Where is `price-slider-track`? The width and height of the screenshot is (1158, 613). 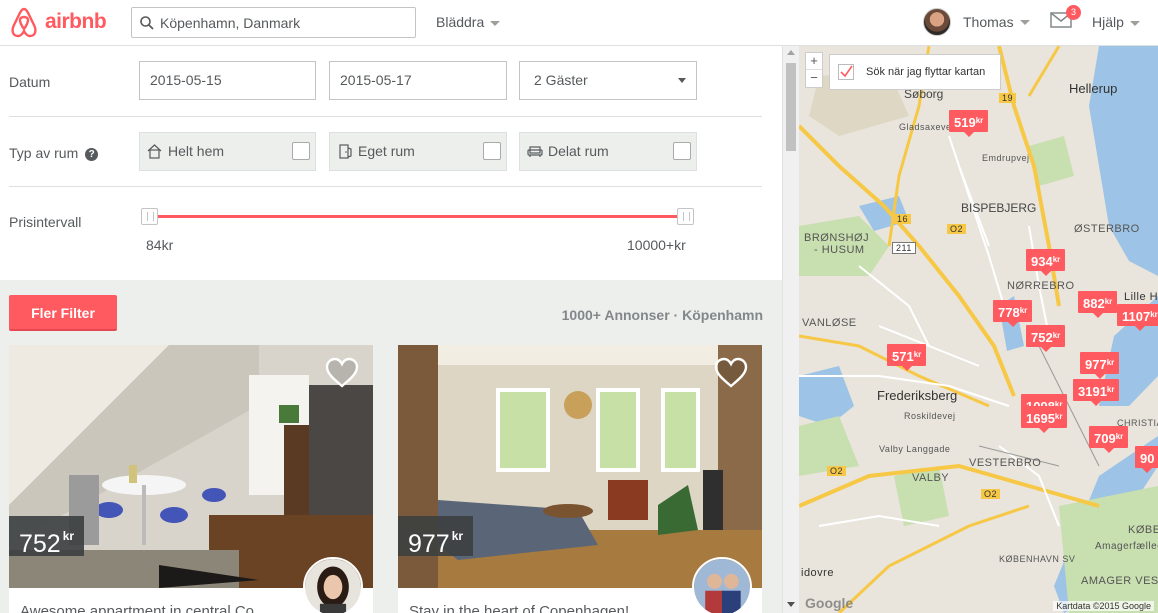 price-slider-track is located at coordinates (417, 216).